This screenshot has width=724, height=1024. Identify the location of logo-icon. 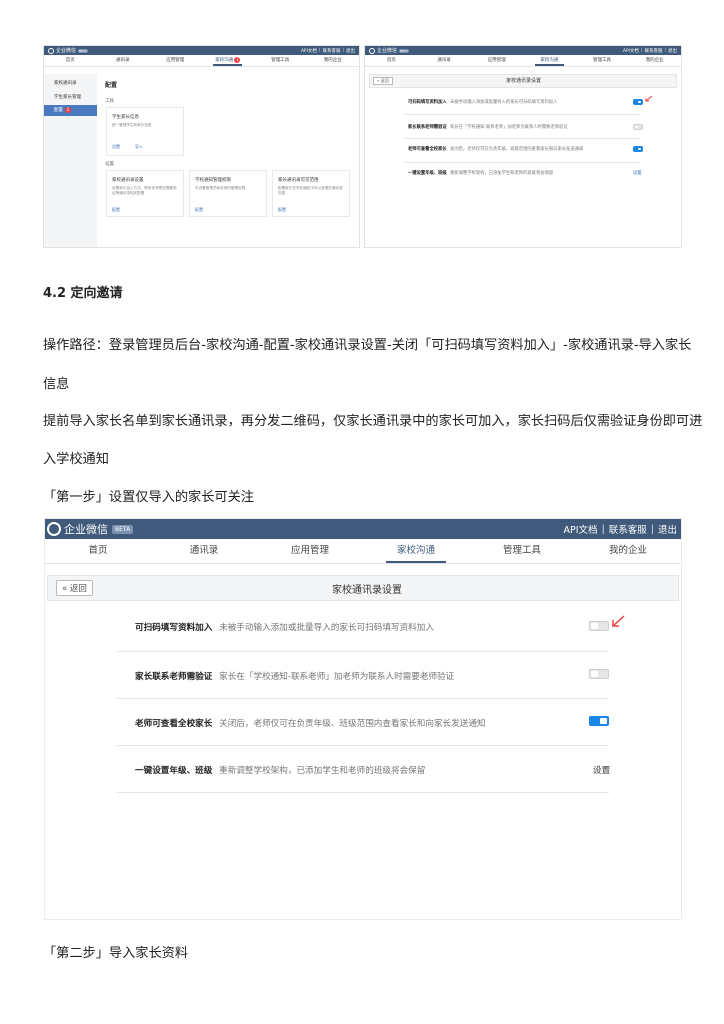
(54, 529).